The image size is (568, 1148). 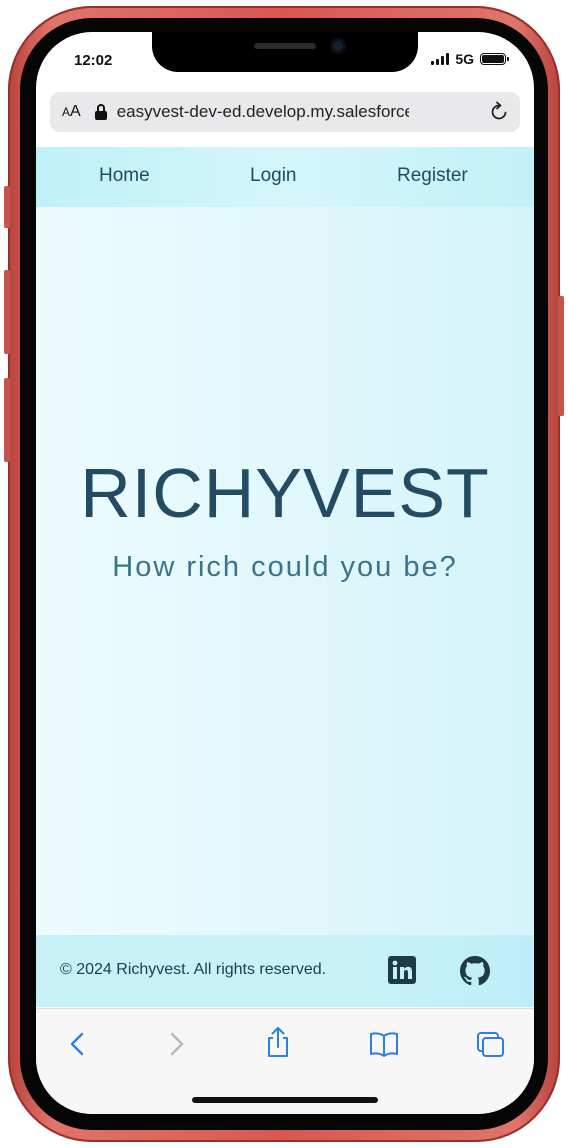 What do you see at coordinates (124, 176) in the screenshot?
I see `nav-home-link: Home` at bounding box center [124, 176].